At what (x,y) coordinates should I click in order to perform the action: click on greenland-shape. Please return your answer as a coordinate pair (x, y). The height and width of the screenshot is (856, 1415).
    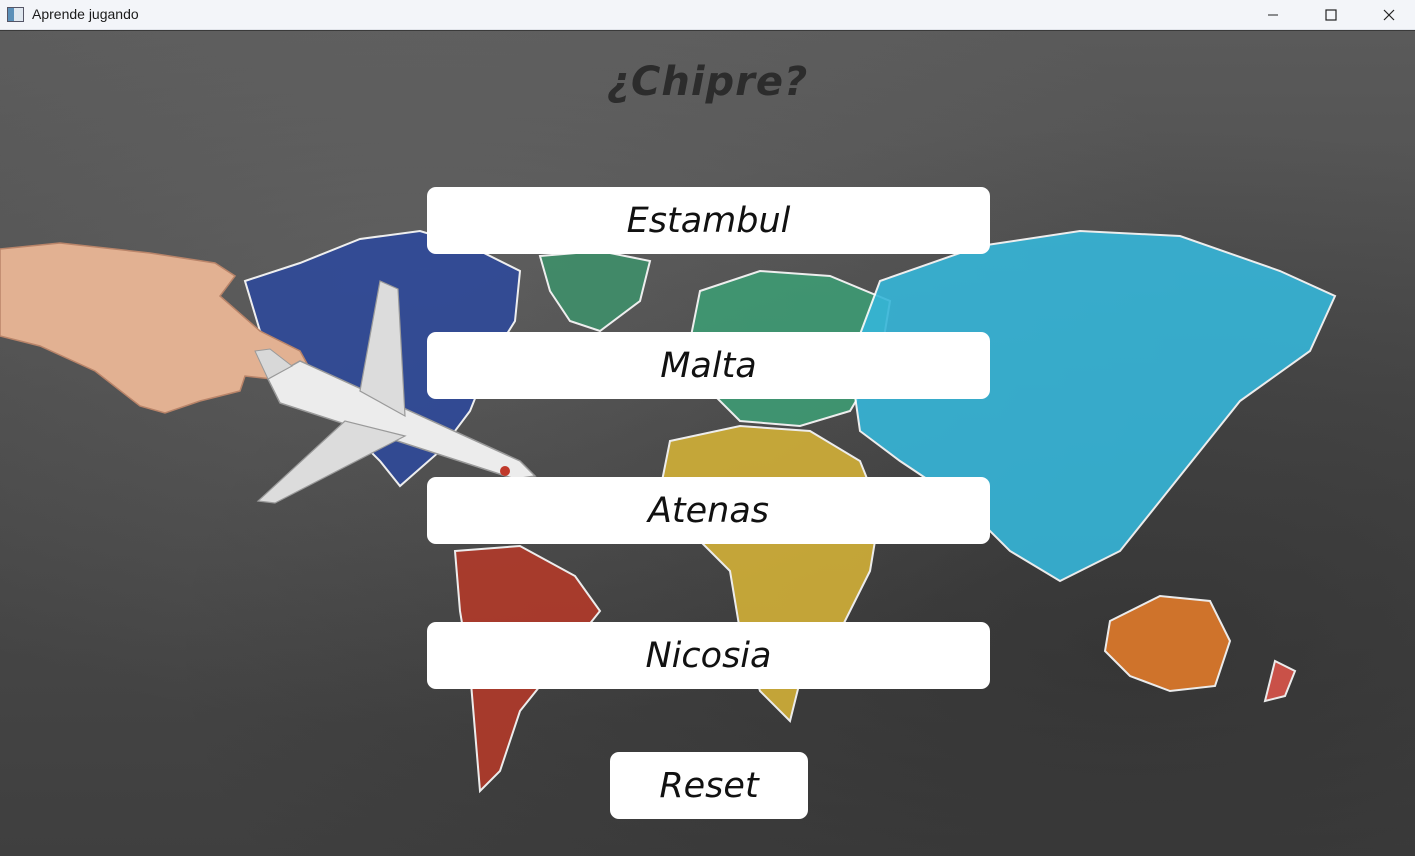
    Looking at the image, I should click on (595, 291).